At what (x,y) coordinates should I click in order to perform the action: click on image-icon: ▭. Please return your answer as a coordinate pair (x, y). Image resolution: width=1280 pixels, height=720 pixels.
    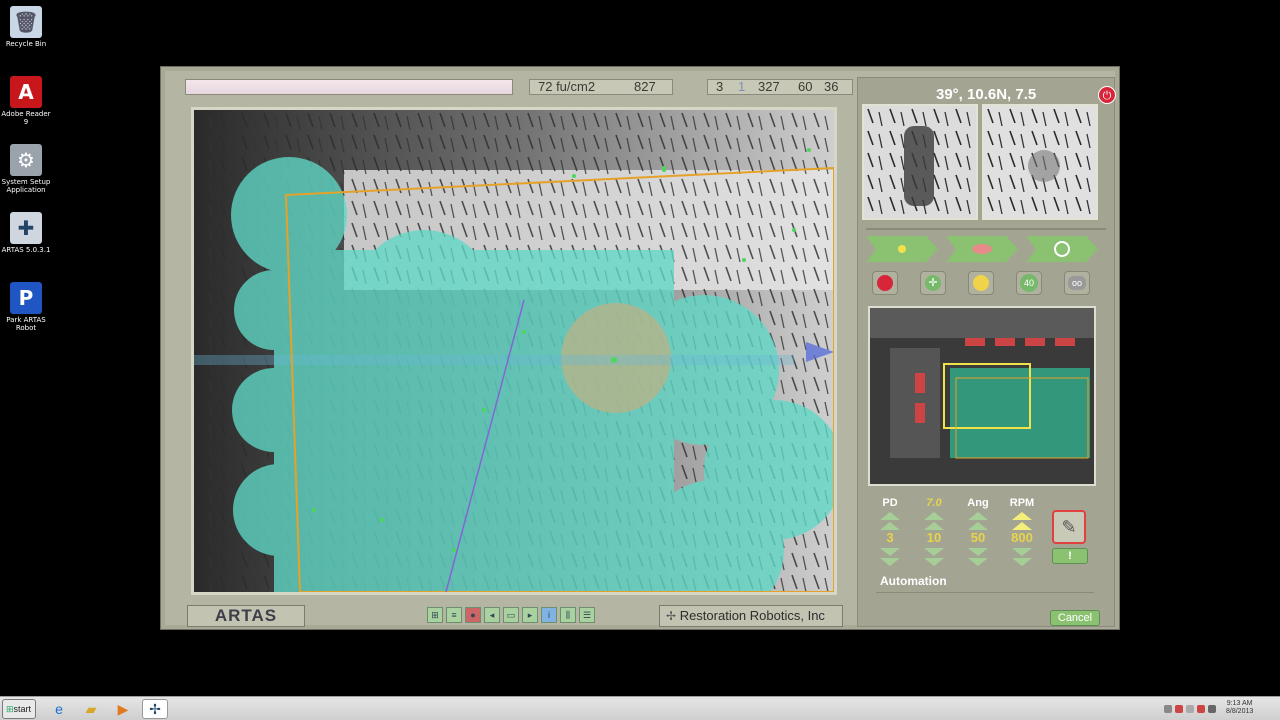
    Looking at the image, I should click on (511, 615).